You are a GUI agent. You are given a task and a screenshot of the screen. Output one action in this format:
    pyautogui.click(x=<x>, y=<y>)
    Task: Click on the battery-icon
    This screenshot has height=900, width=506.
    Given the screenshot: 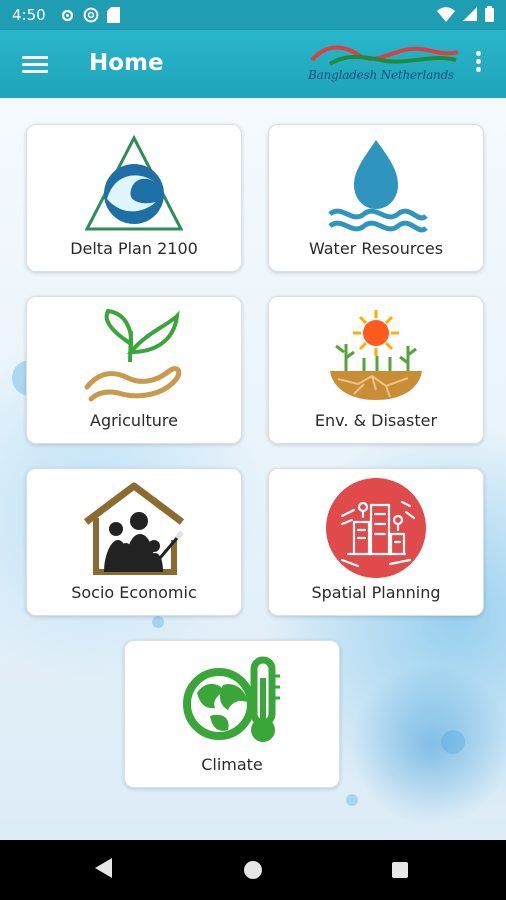 What is the action you would take?
    pyautogui.click(x=489, y=14)
    